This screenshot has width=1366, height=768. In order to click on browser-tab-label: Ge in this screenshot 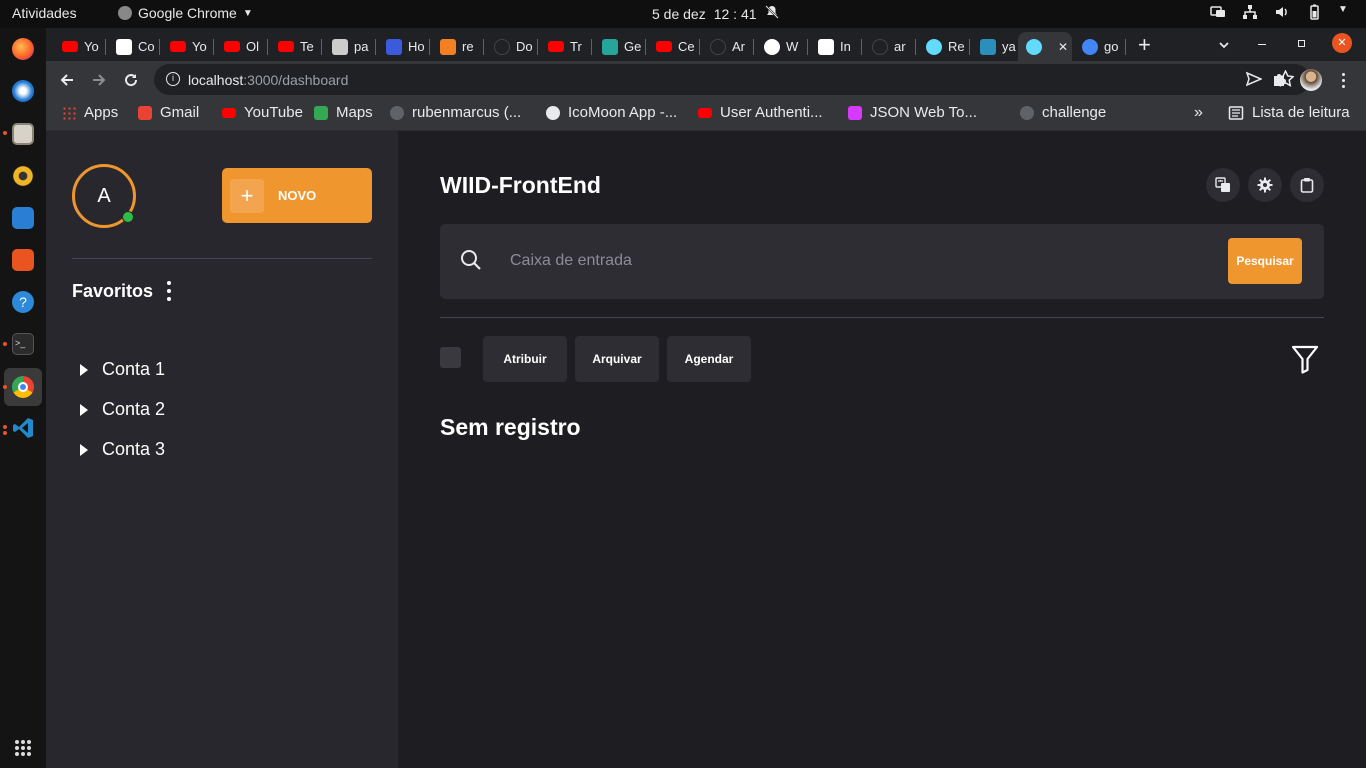, I will do `click(633, 46)`.